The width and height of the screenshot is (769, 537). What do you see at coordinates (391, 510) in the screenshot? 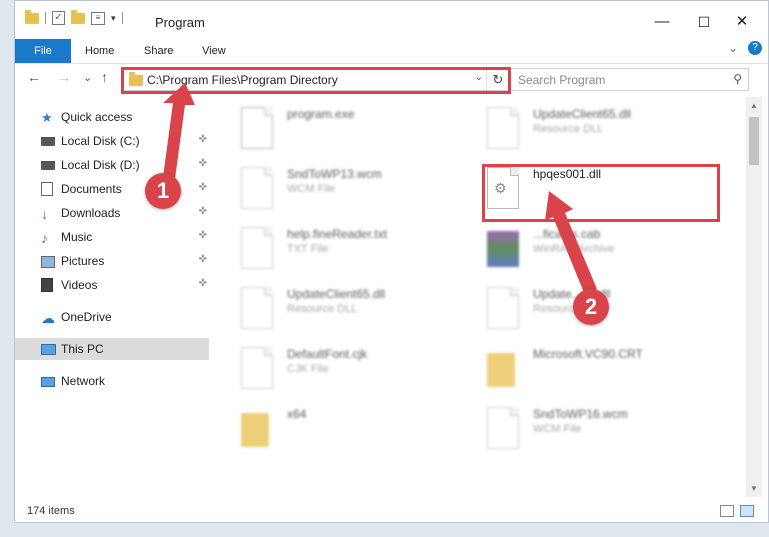
I see `status-bar: 174 items` at bounding box center [391, 510].